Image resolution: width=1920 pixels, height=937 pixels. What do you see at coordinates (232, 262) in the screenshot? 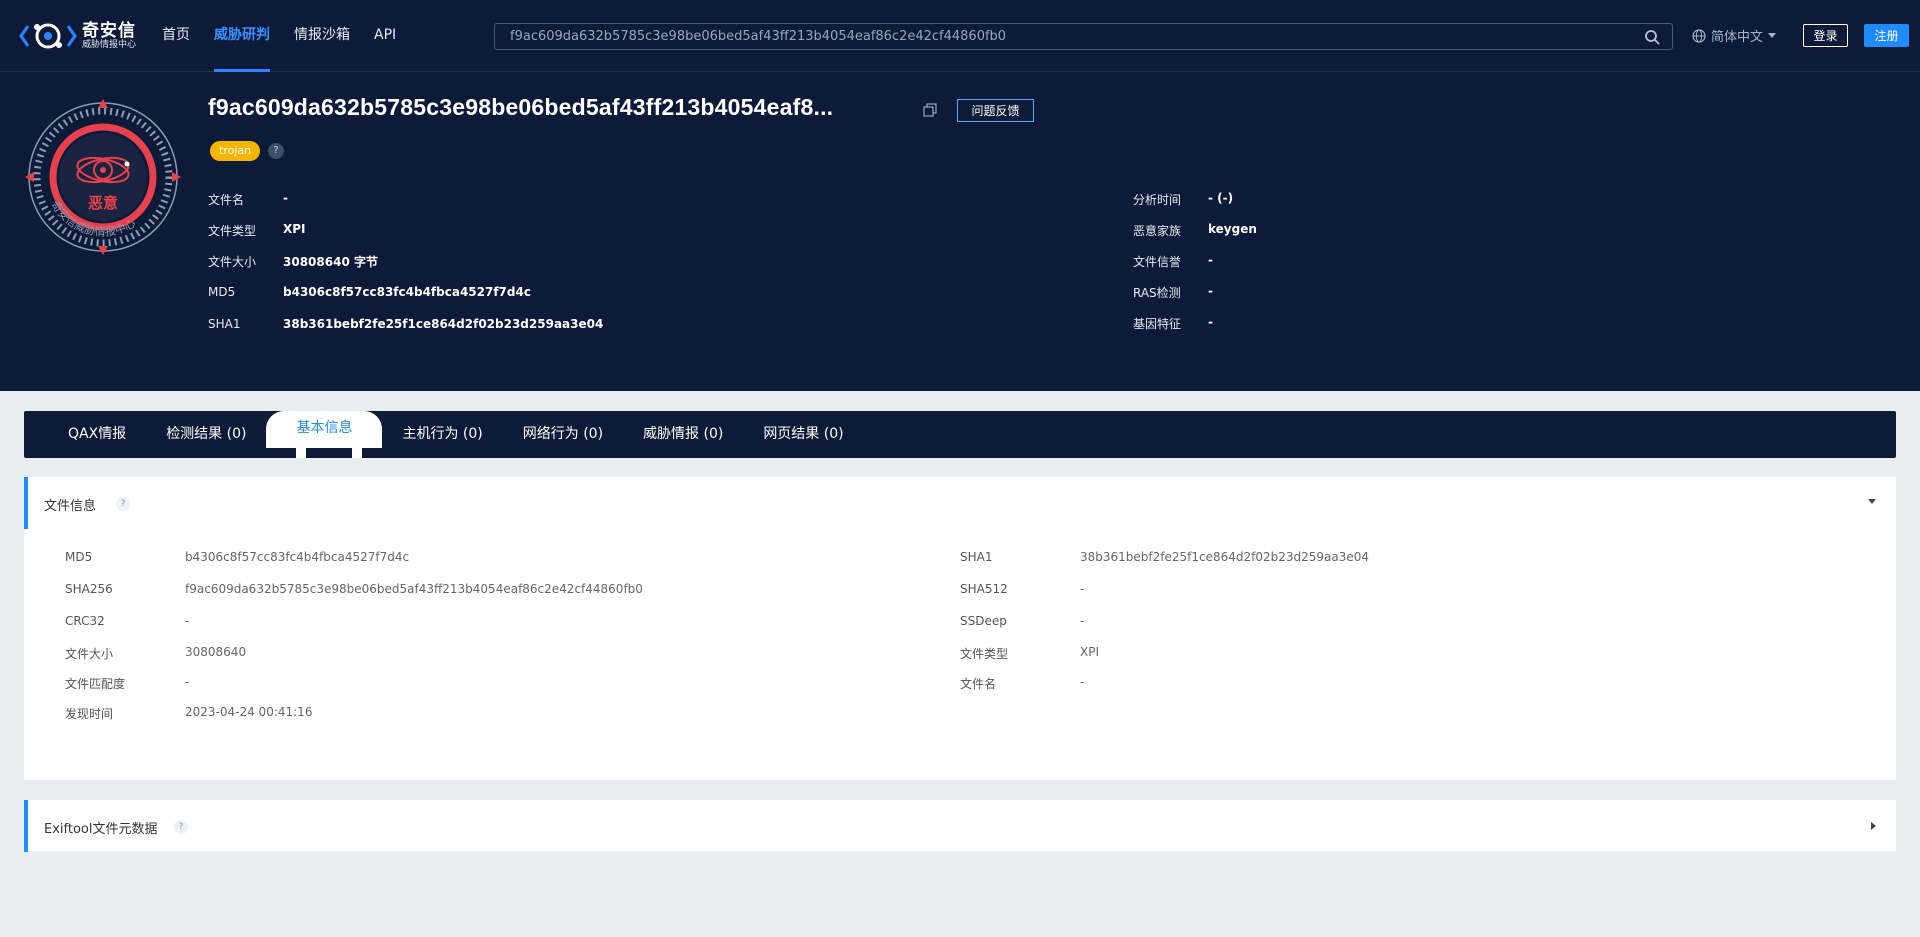
I see `field-label: 文件大小` at bounding box center [232, 262].